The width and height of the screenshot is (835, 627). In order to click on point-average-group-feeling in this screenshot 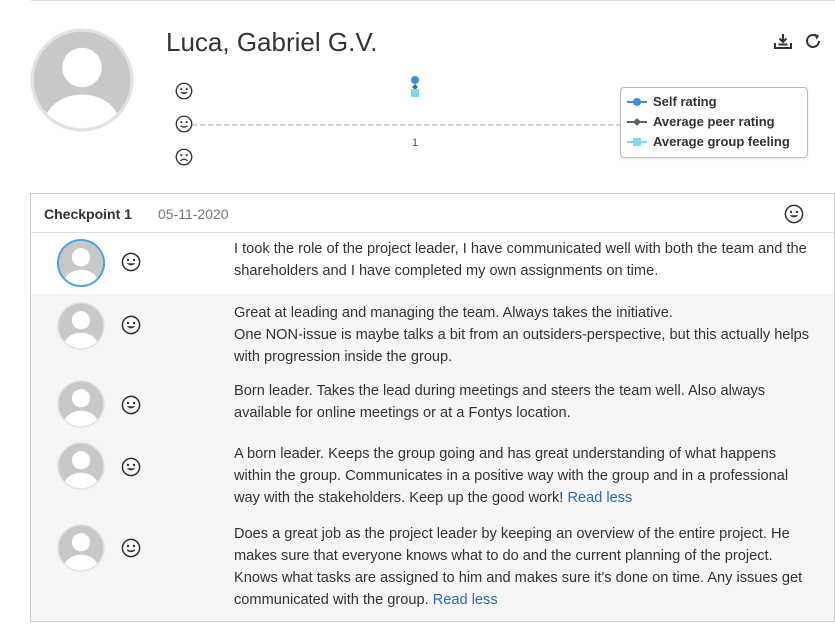, I will do `click(415, 93)`.